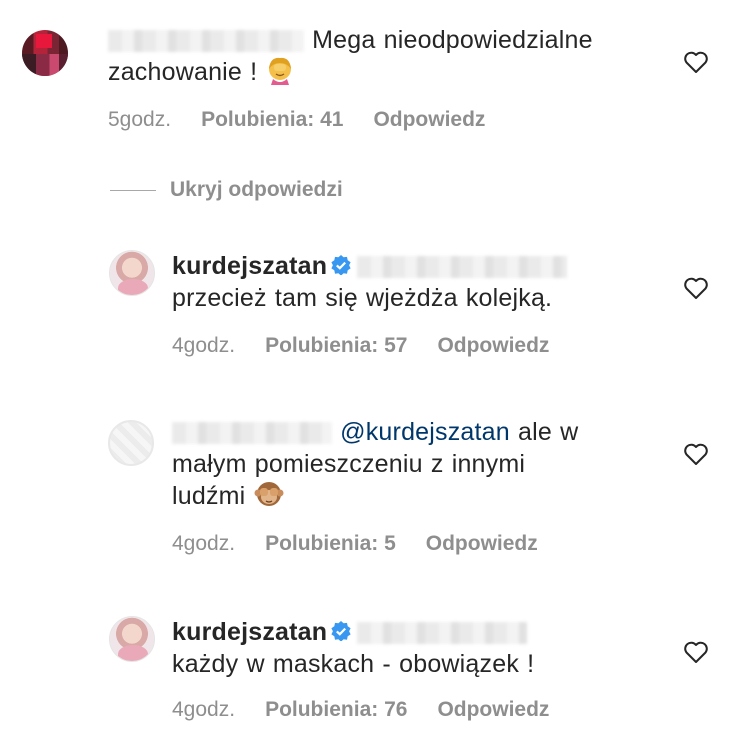 This screenshot has height=752, width=750. What do you see at coordinates (353, 664) in the screenshot?
I see `reply-text-line: każdy w maskach - obowiązek !` at bounding box center [353, 664].